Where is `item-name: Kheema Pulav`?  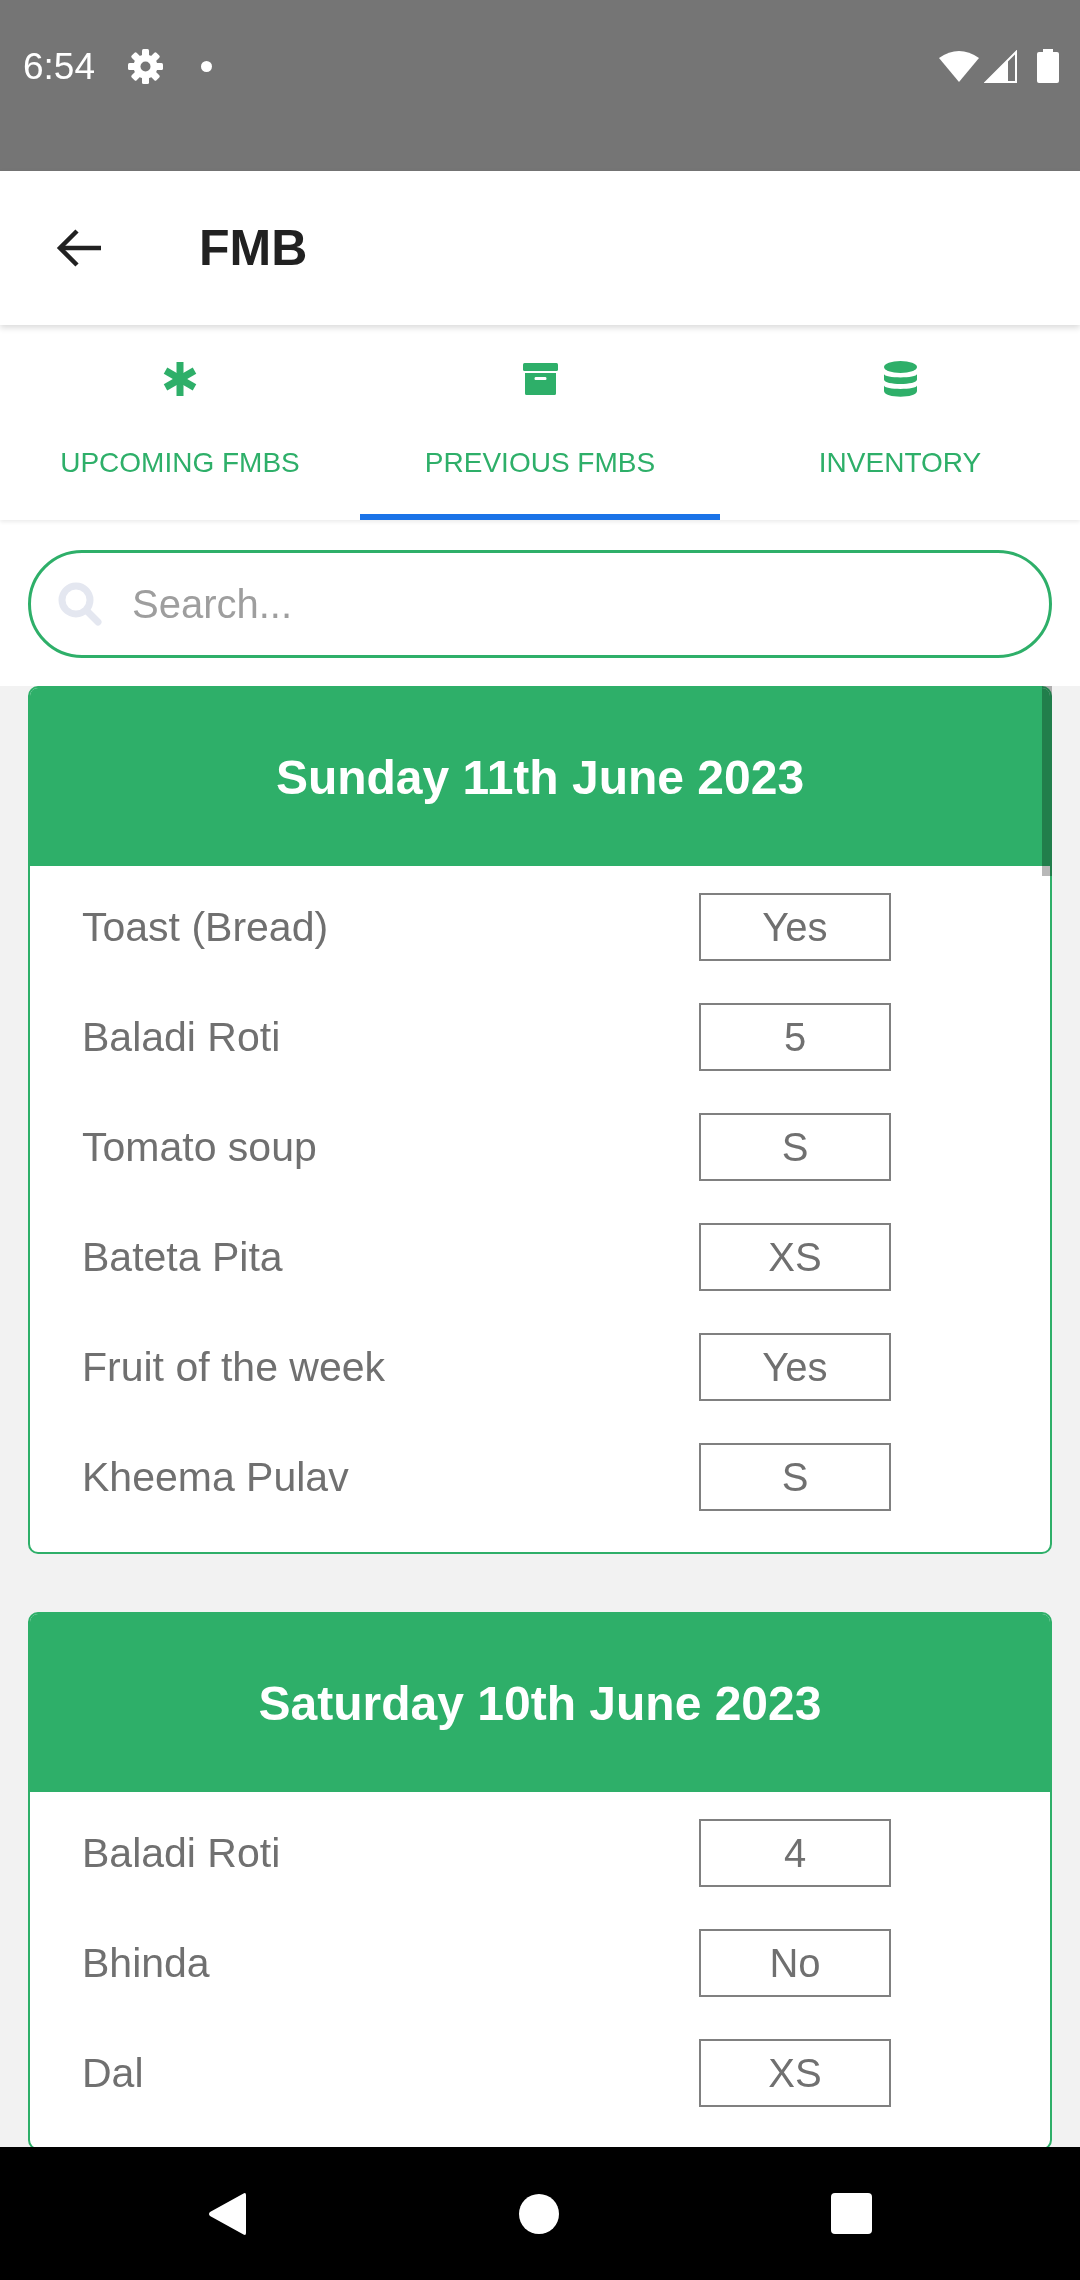
item-name: Kheema Pulav is located at coordinates (215, 1477).